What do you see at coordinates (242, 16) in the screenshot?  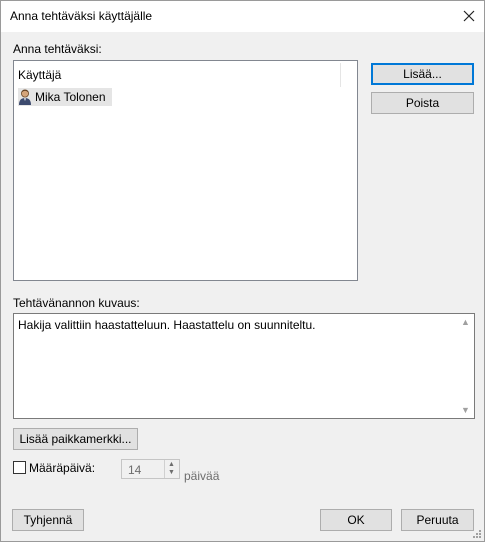 I see `title-bar: Anna tehtäväksi käyttäjälle` at bounding box center [242, 16].